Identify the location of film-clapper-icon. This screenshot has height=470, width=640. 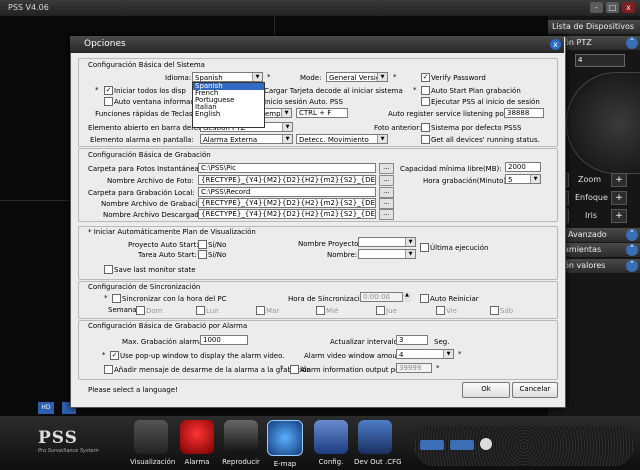
(241, 437).